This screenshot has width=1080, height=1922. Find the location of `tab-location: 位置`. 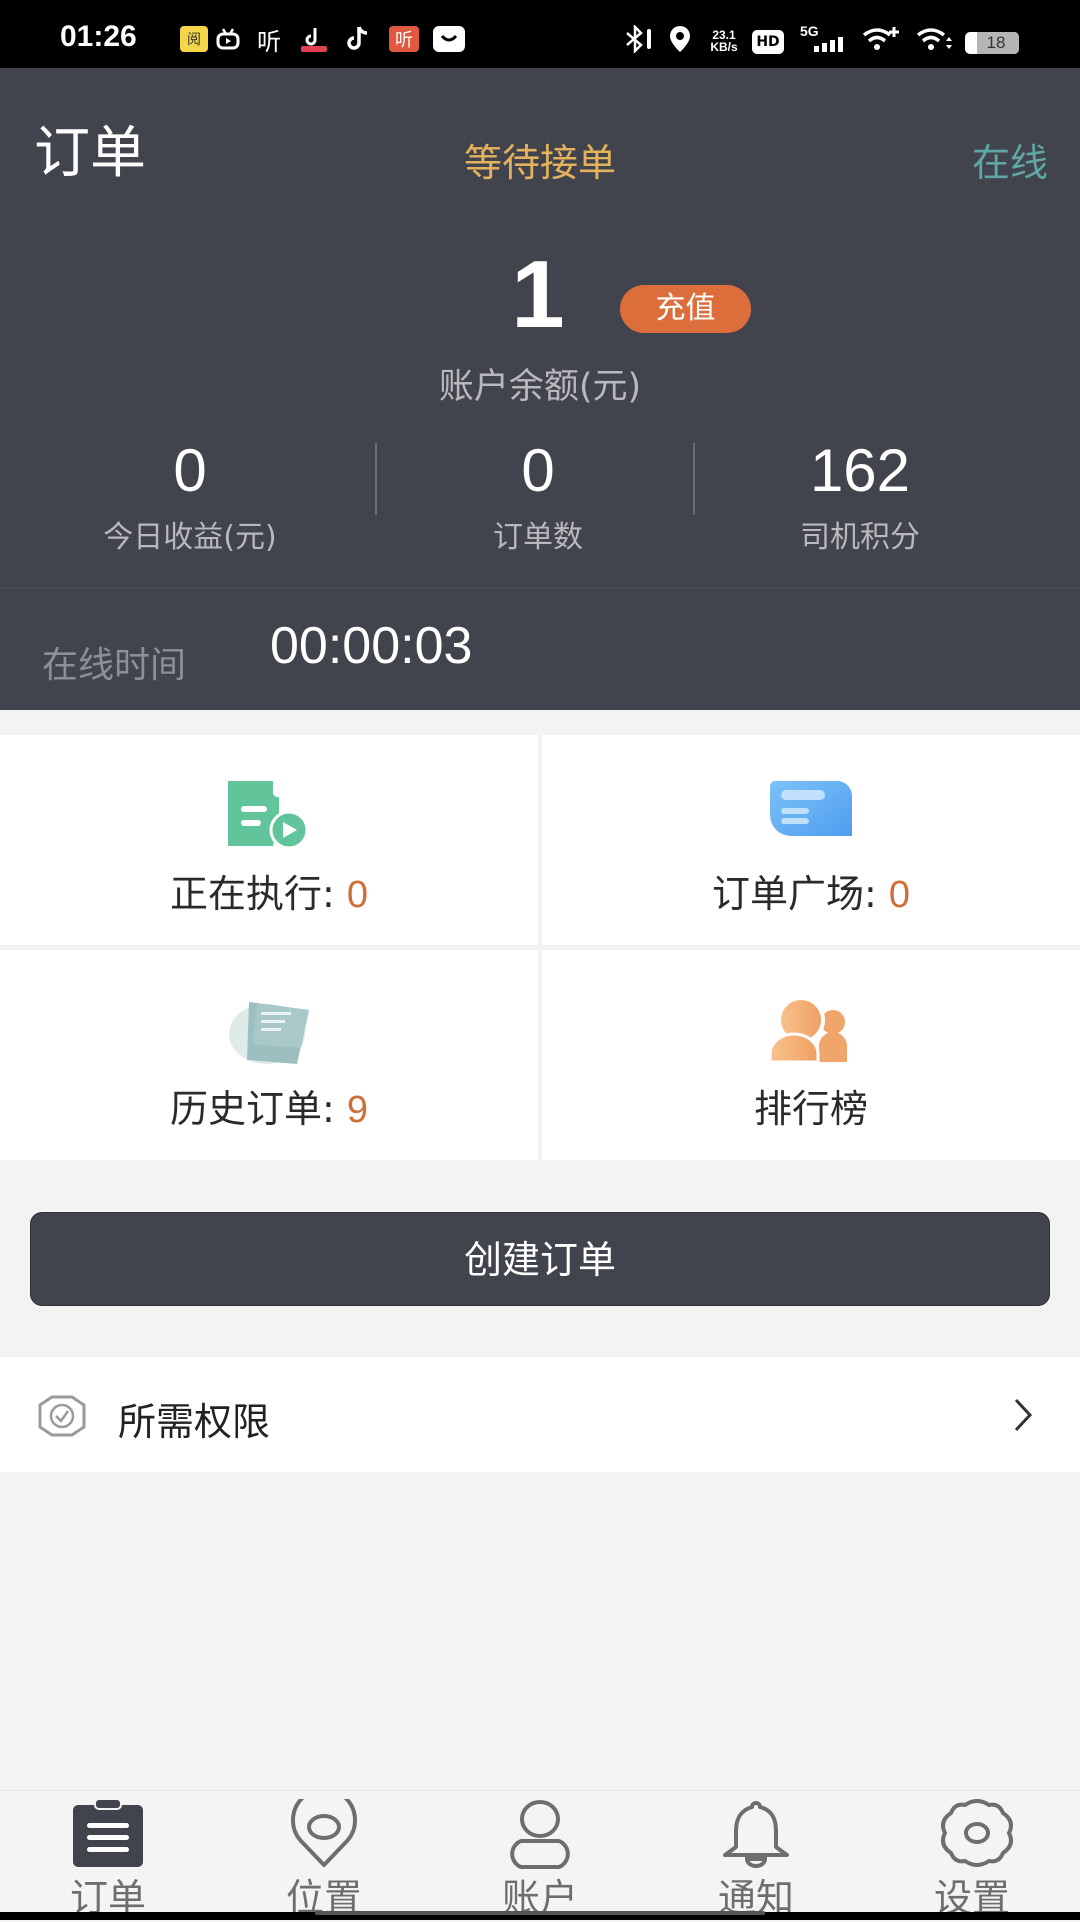

tab-location: 位置 is located at coordinates (324, 1853).